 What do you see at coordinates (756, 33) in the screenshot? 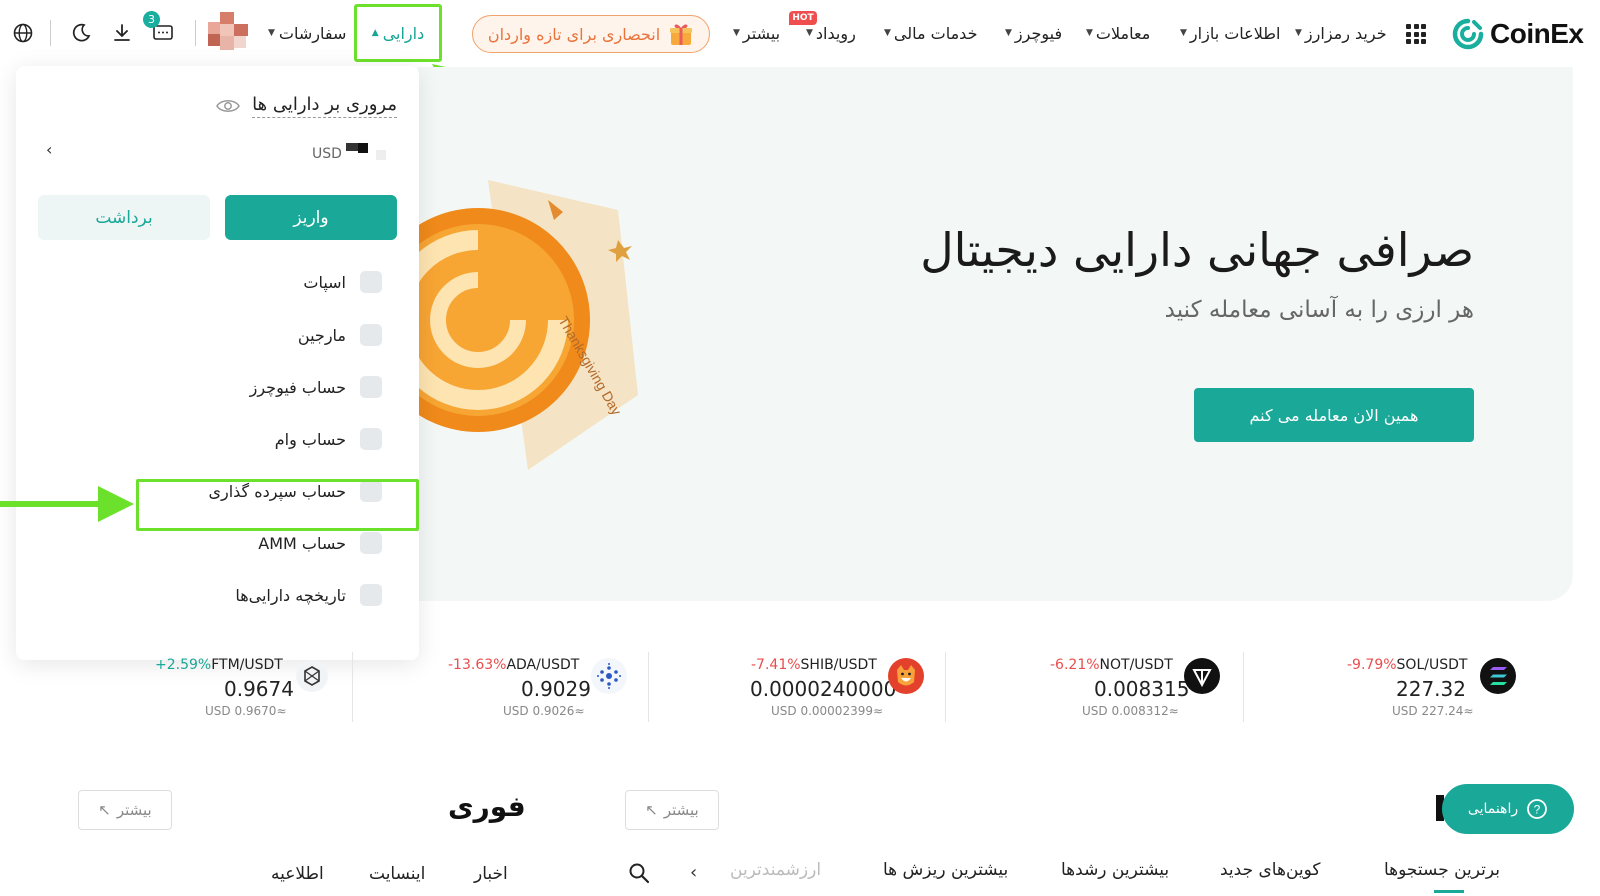
I see `nav-more: بیشتر ▼` at bounding box center [756, 33].